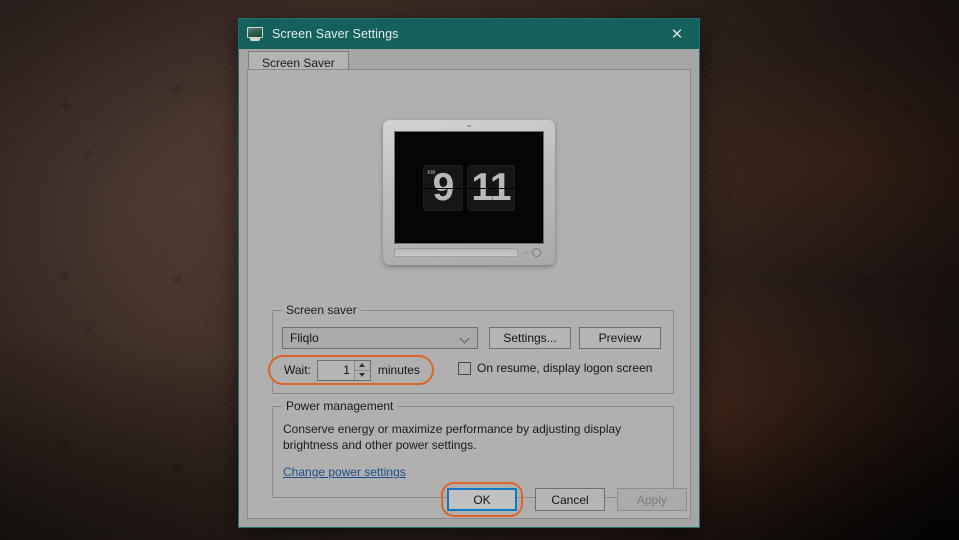 The width and height of the screenshot is (959, 540). Describe the element at coordinates (335, 34) in the screenshot. I see `window-title: Screen Saver Settings` at that location.